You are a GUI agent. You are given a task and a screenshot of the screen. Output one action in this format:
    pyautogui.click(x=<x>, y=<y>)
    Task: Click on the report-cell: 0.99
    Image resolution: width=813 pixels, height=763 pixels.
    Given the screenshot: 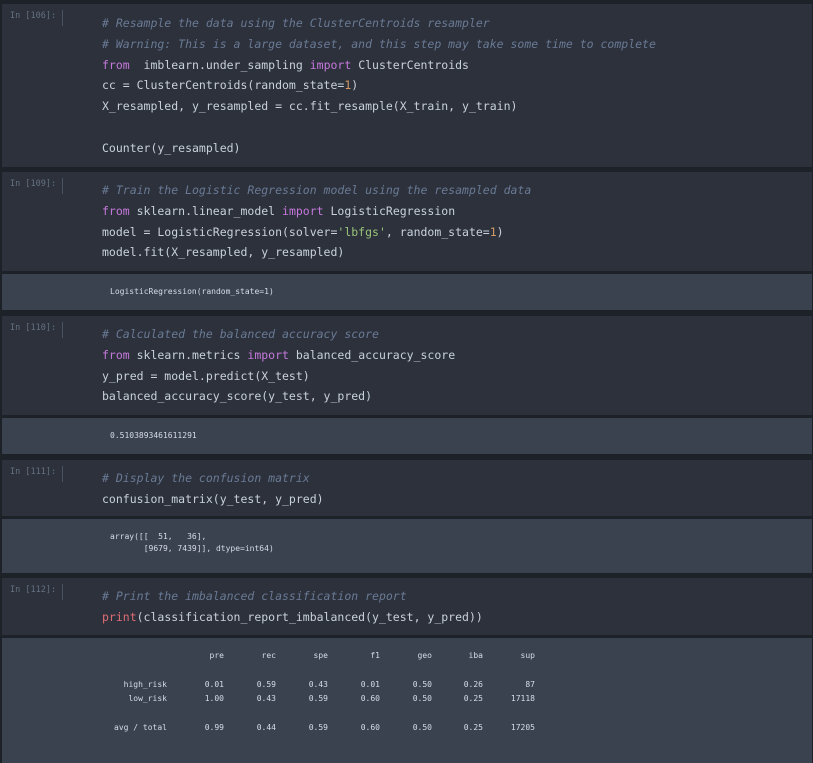 What is the action you would take?
    pyautogui.click(x=214, y=727)
    